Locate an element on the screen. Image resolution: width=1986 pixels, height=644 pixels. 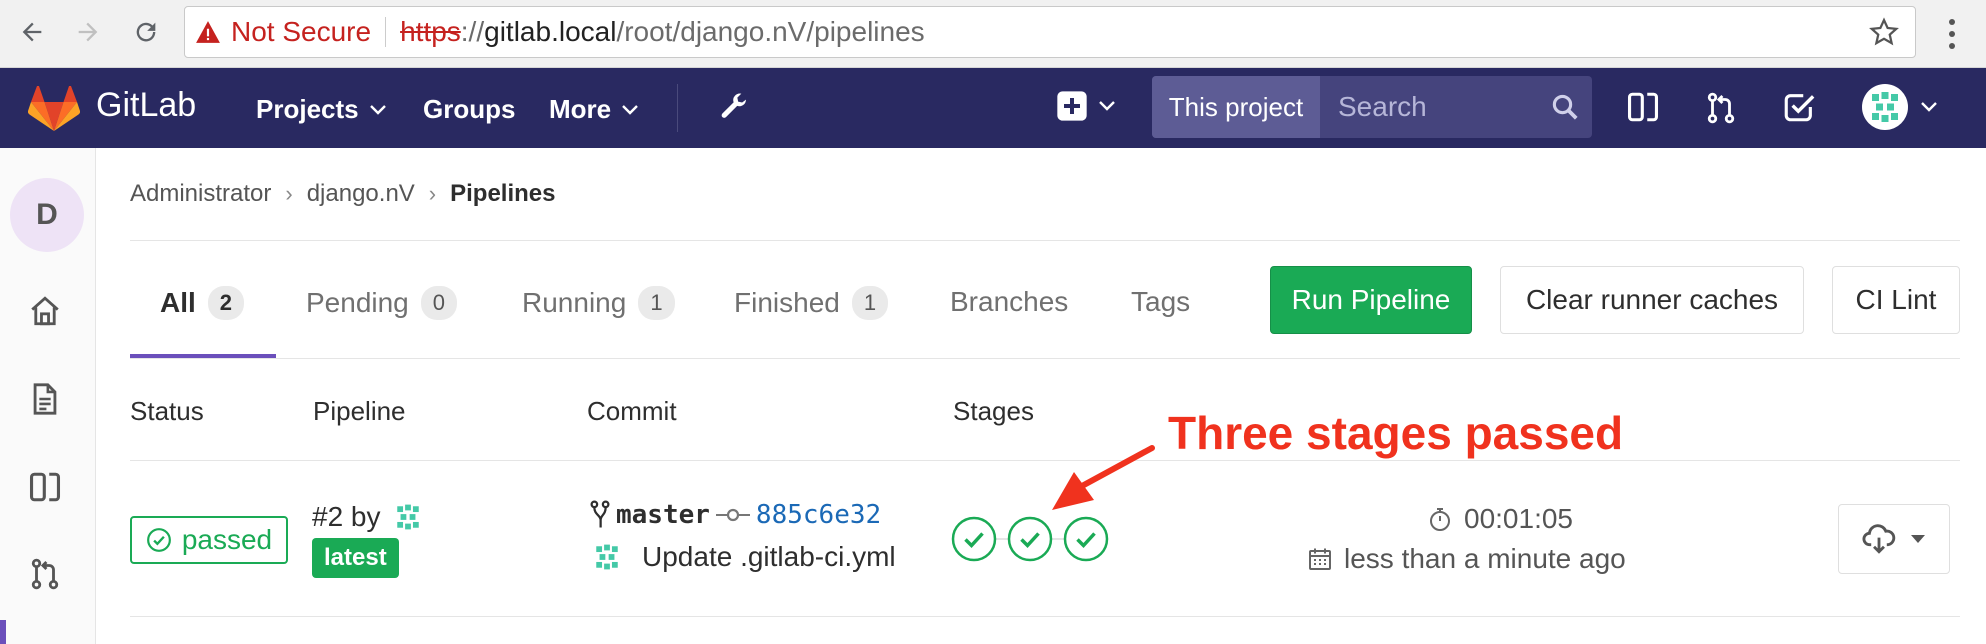
nav-groups-label: Groups is located at coordinates (469, 109).